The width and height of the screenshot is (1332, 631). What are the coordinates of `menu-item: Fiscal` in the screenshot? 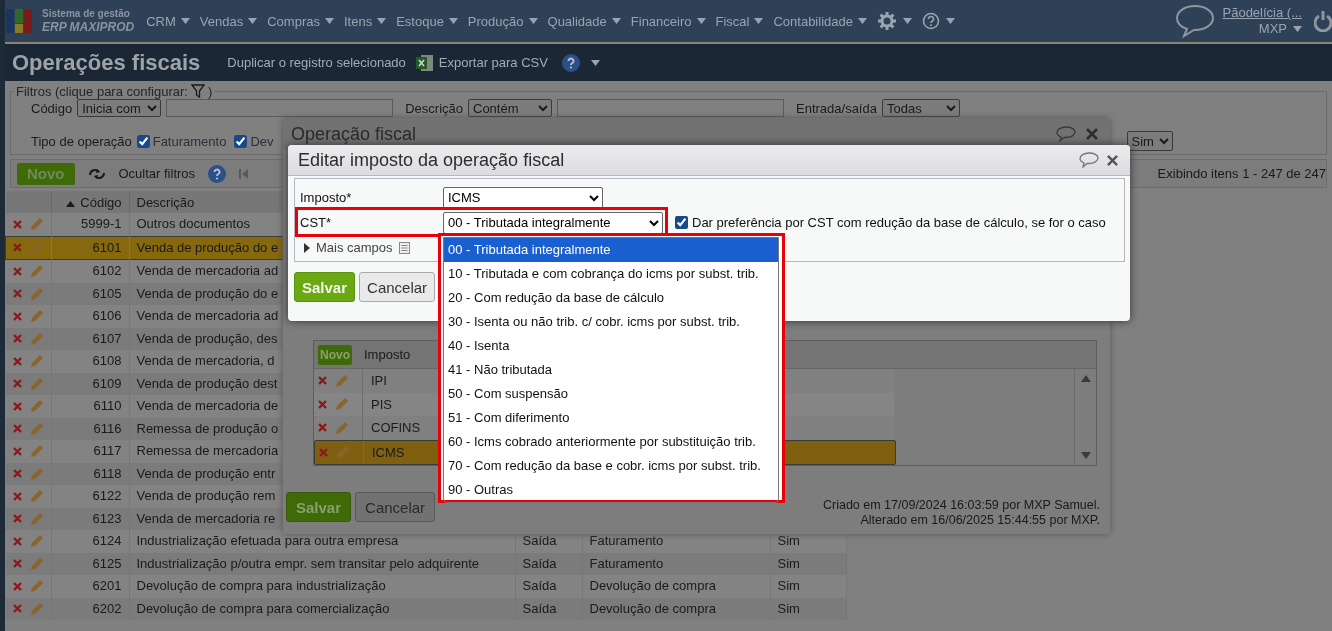 It's located at (732, 21).